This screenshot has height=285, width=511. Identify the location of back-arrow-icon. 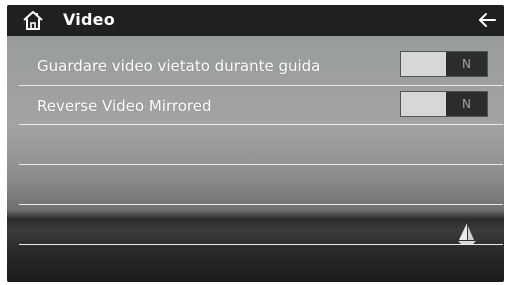
(487, 20).